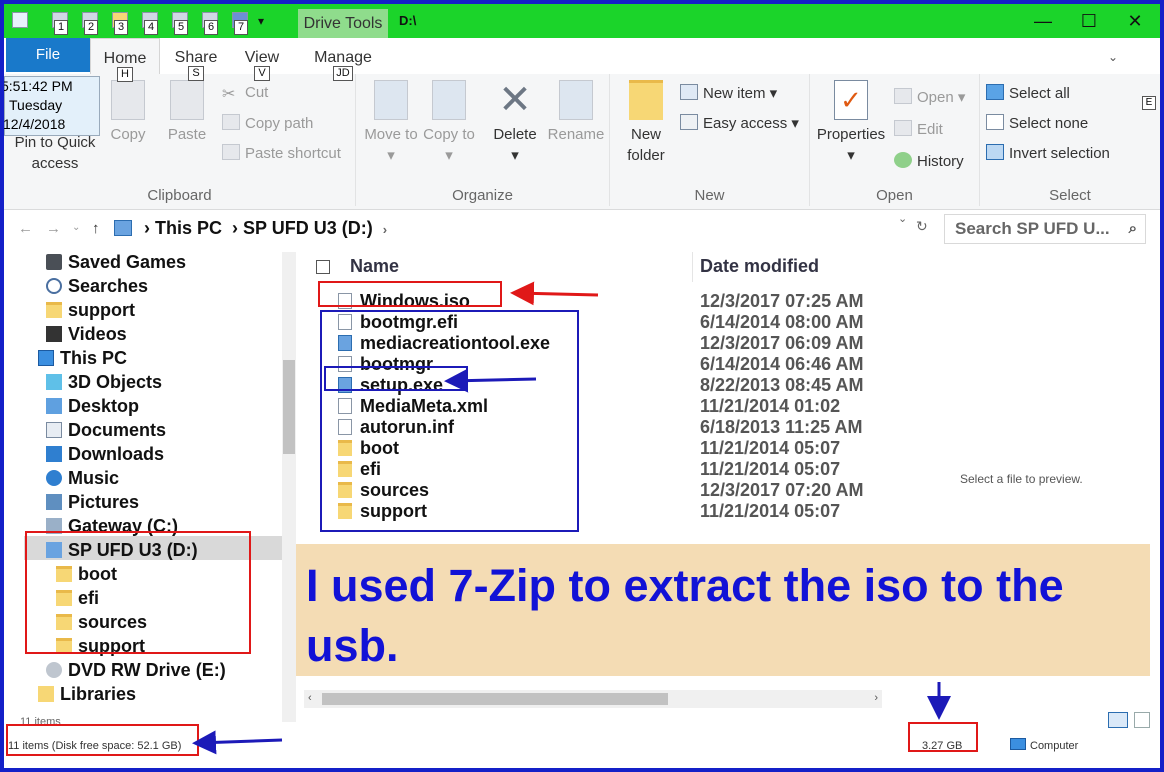 The width and height of the screenshot is (1164, 772). I want to click on new-item-button: New item ▾, so click(728, 93).